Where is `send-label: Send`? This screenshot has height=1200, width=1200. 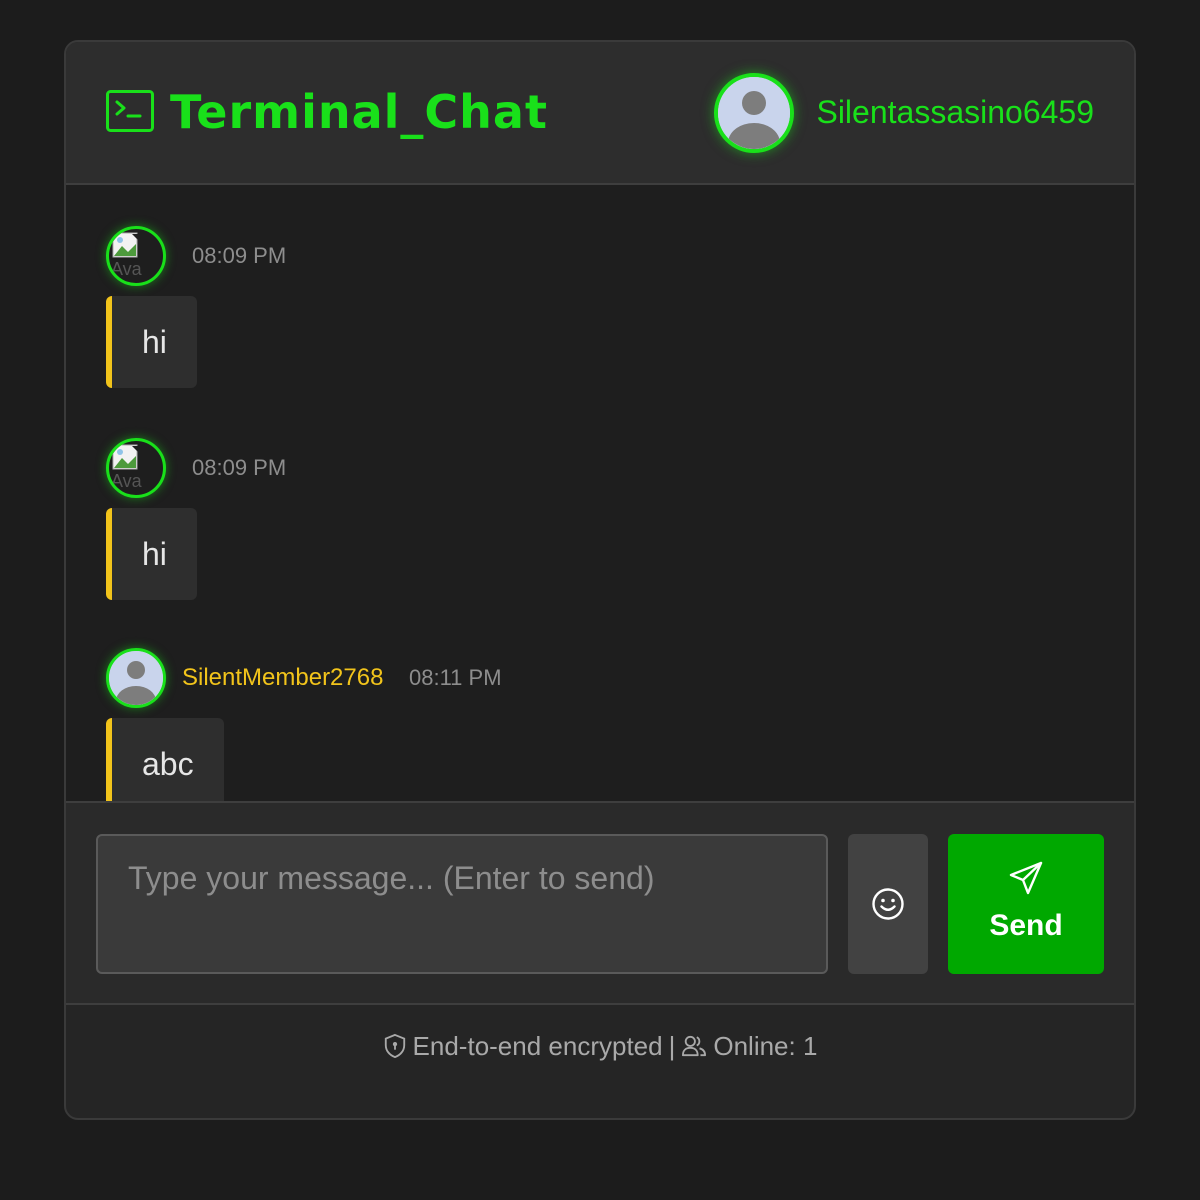
send-label: Send is located at coordinates (1026, 925).